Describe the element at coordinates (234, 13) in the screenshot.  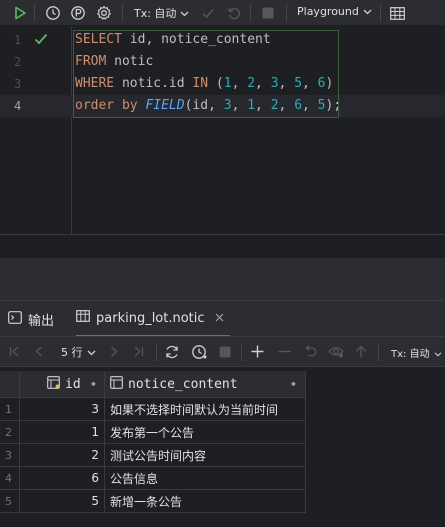
I see `rollback-icon` at that location.